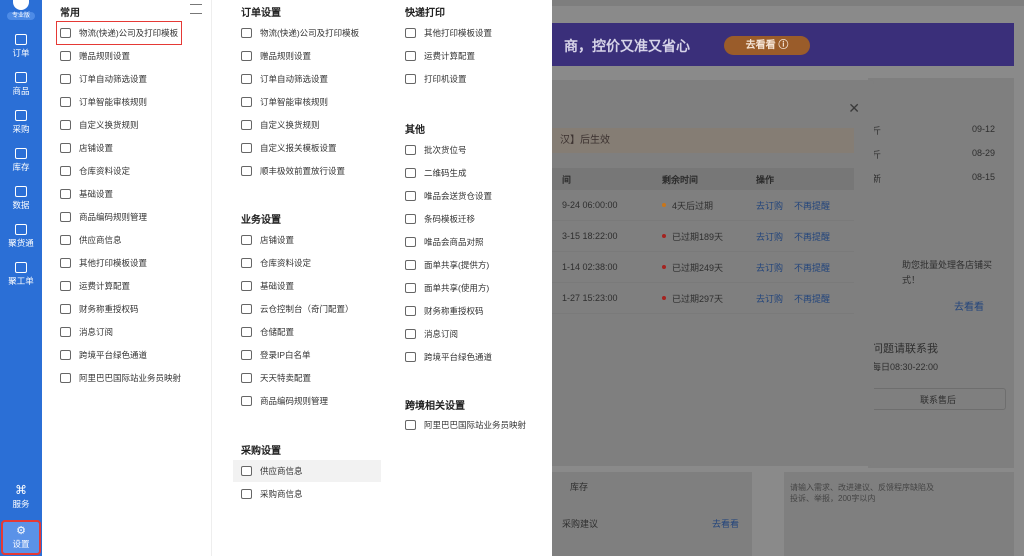 Image resolution: width=1024 pixels, height=556 pixels. Describe the element at coordinates (21, 53) in the screenshot. I see `nav-item-label: 订单` at that location.